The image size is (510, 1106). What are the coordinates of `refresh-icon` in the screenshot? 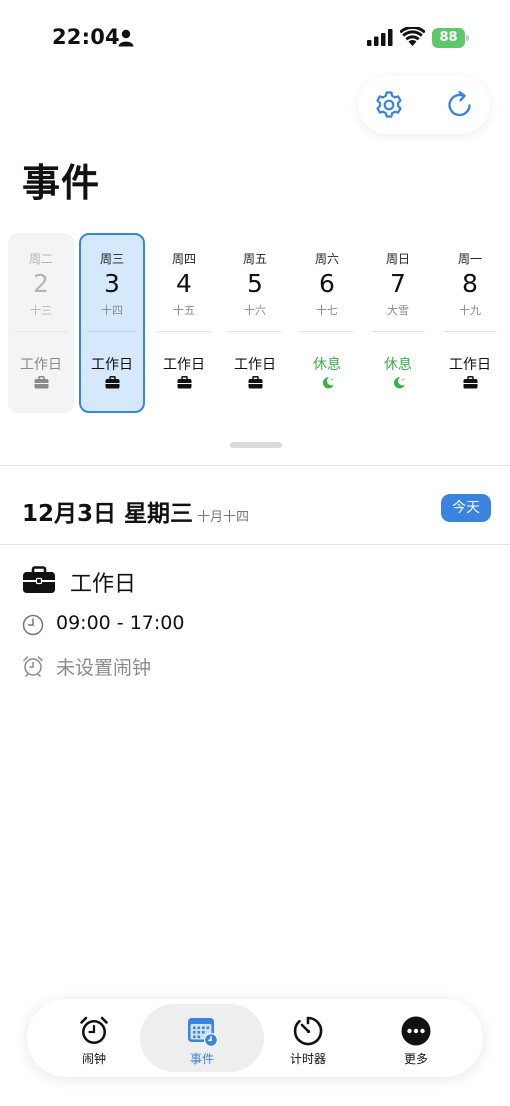 It's located at (459, 104).